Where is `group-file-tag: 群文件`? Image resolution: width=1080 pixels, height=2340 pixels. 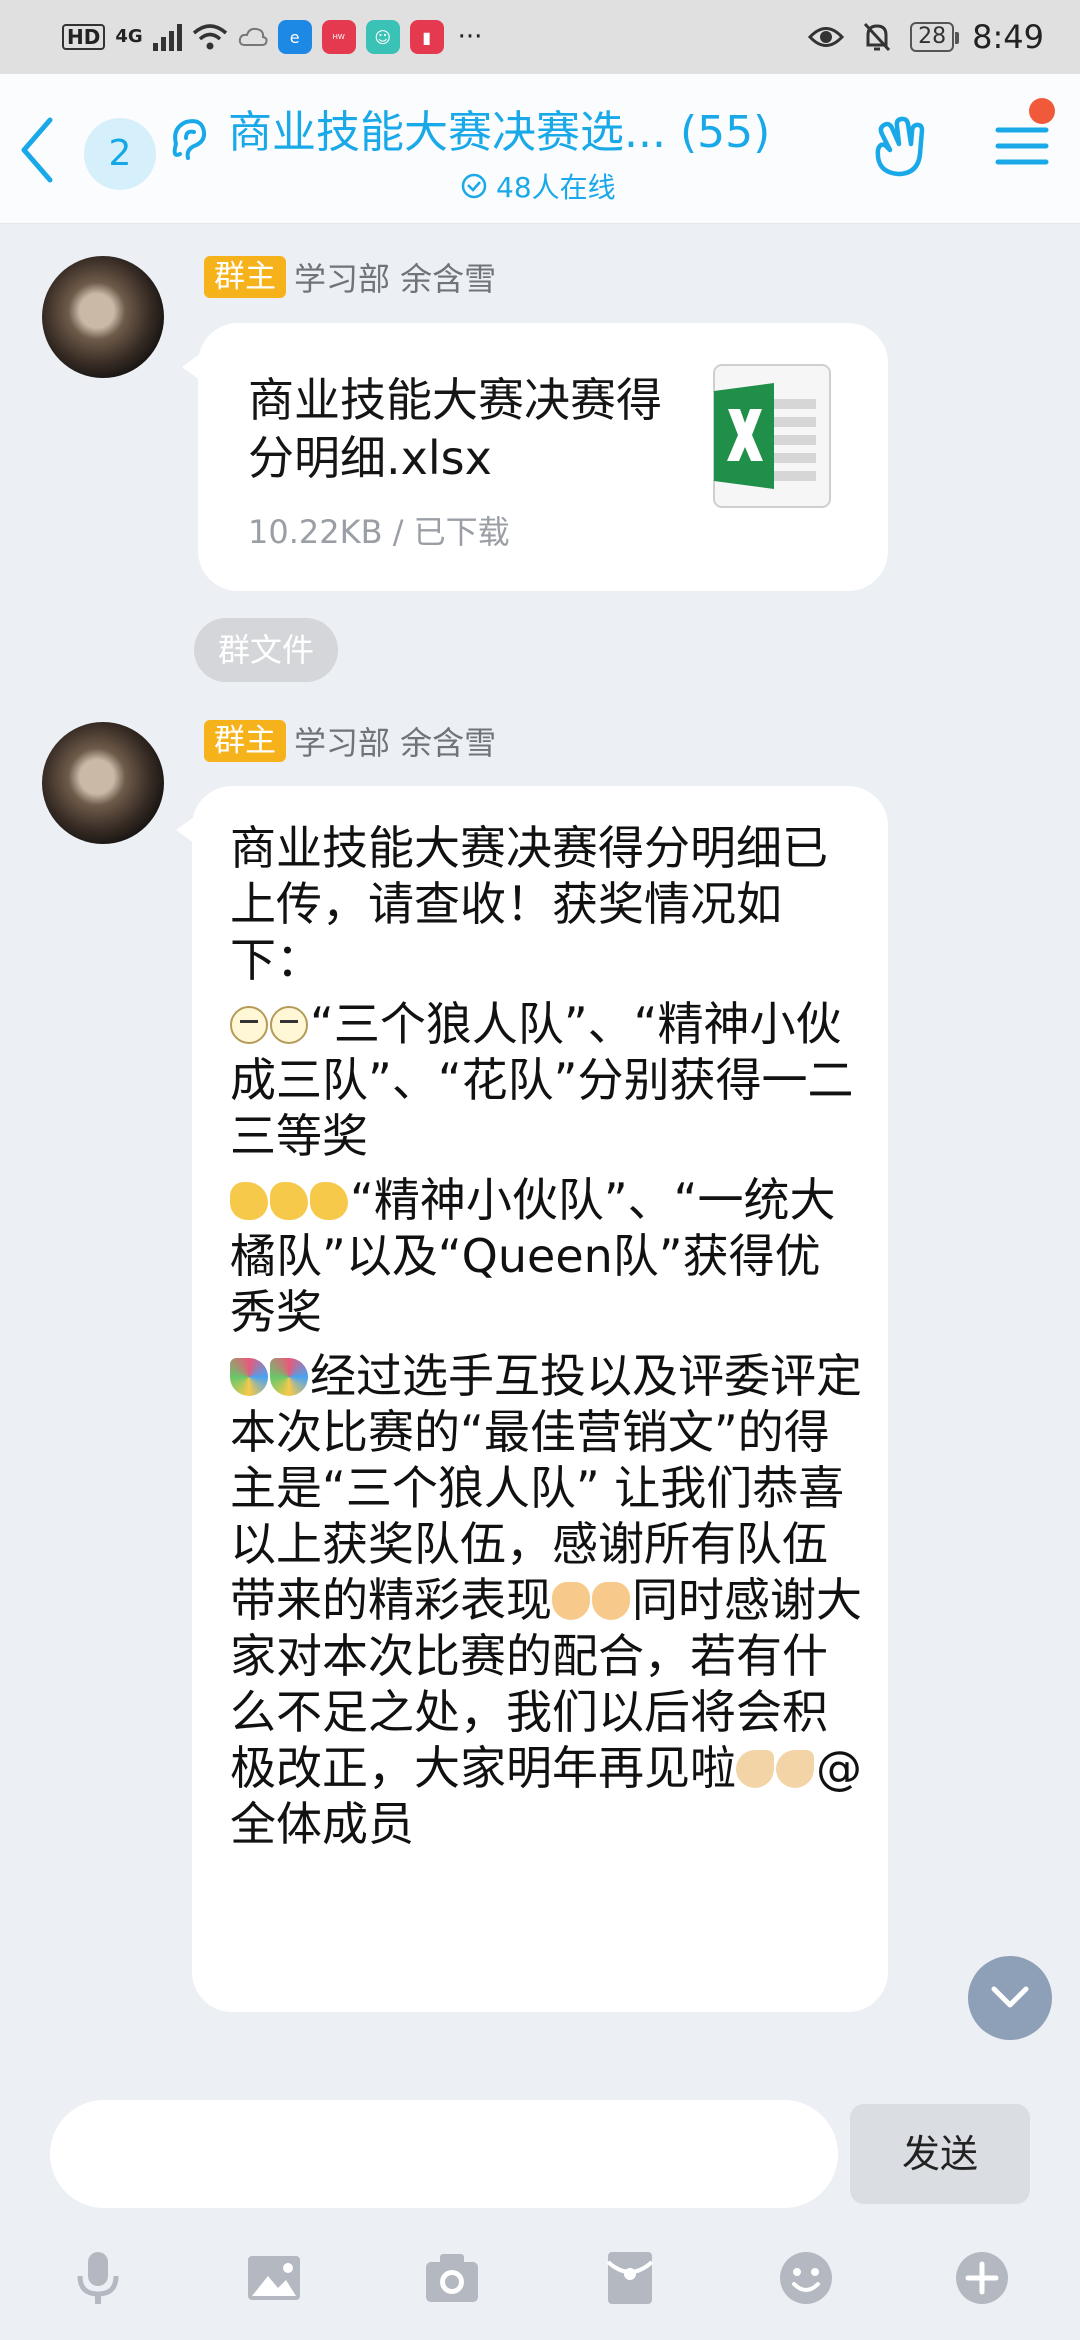 group-file-tag: 群文件 is located at coordinates (266, 650).